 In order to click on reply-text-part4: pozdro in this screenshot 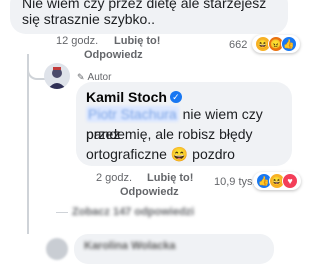, I will do `click(213, 154)`.